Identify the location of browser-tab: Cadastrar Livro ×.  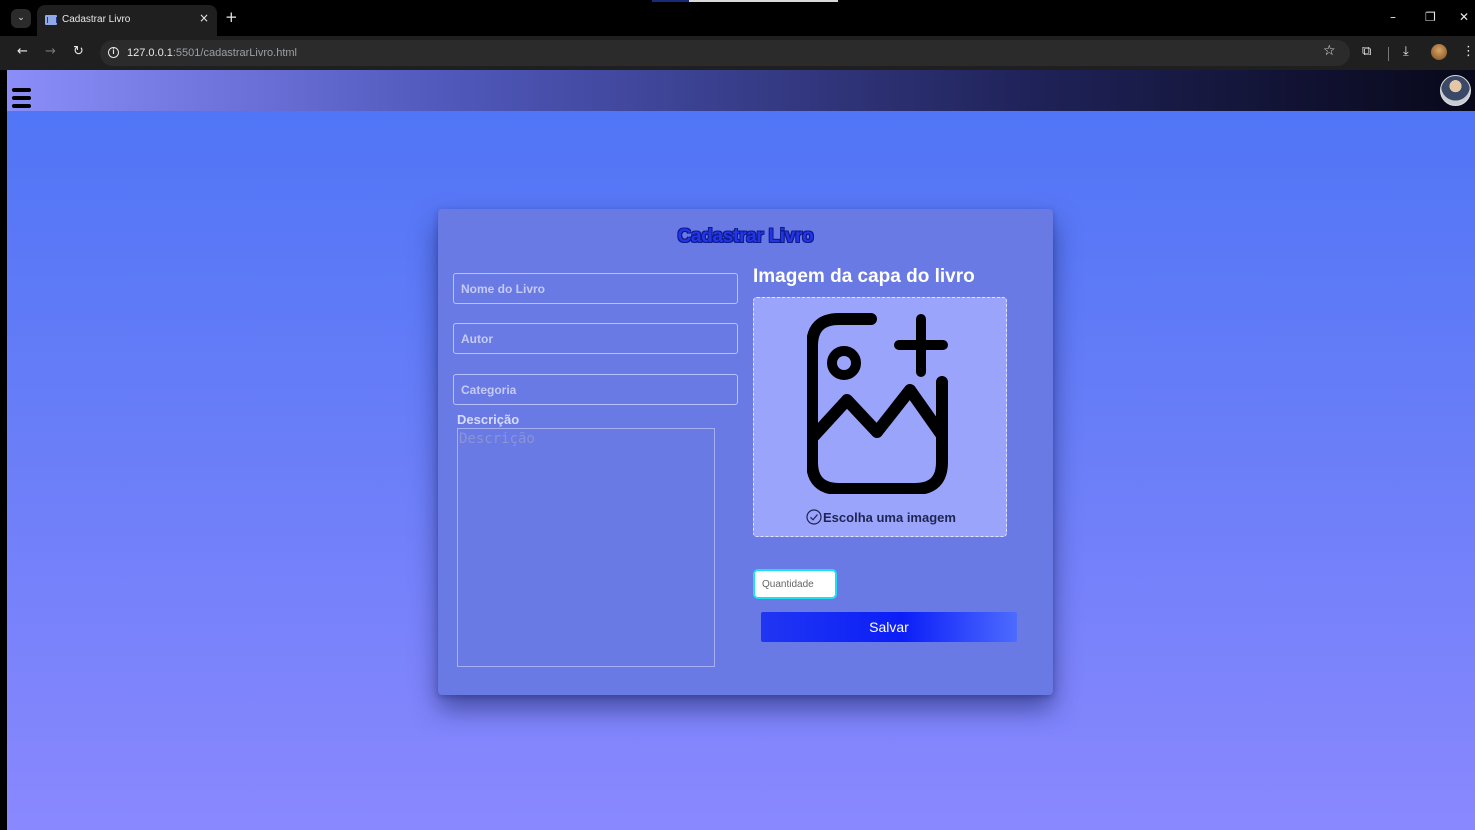
(127, 20).